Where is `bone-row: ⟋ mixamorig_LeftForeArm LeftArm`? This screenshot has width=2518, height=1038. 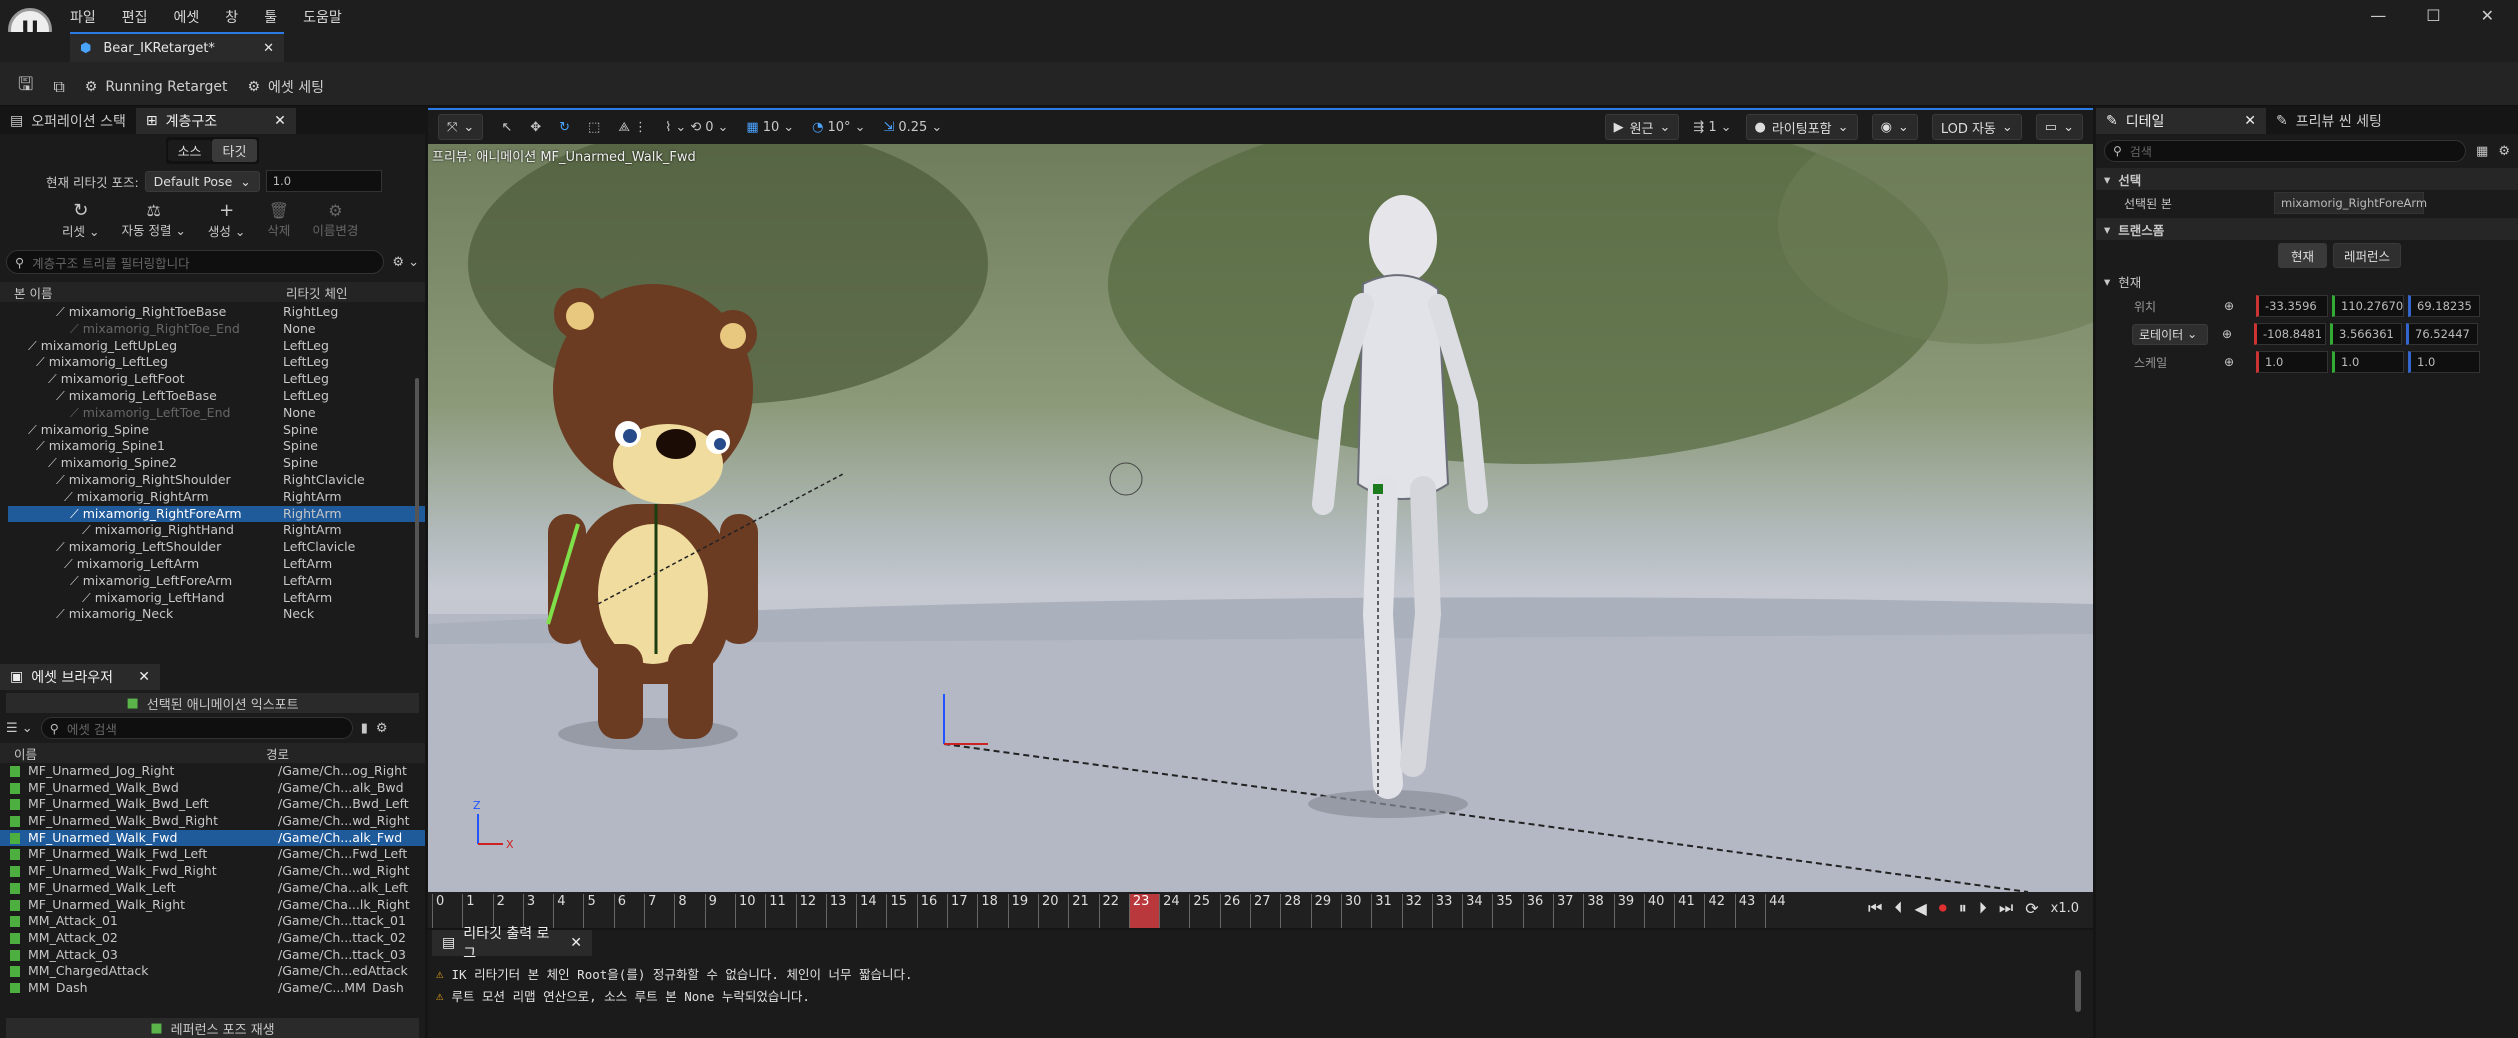 bone-row: ⟋ mixamorig_LeftForeArm LeftArm is located at coordinates (216, 581).